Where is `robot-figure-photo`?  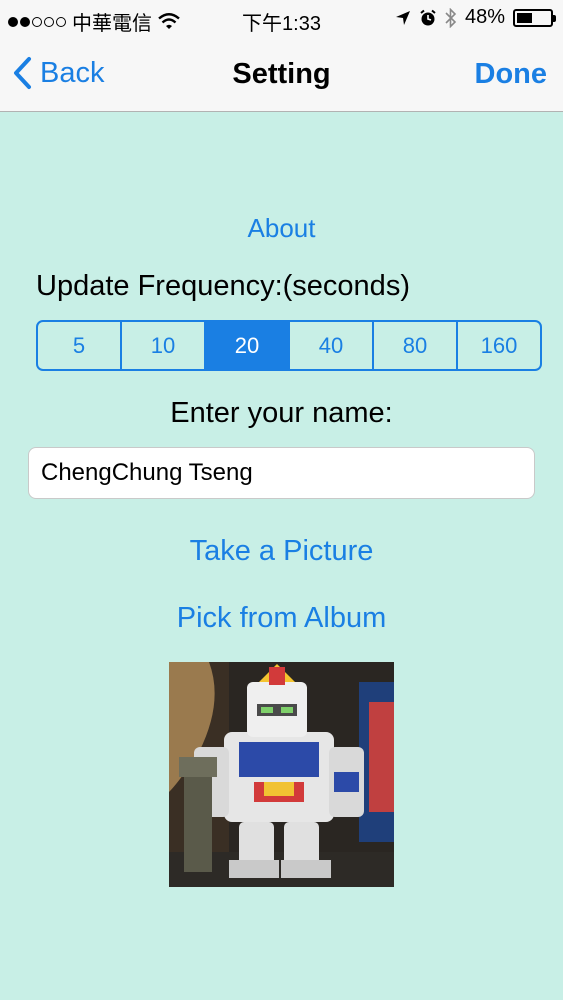 robot-figure-photo is located at coordinates (281, 774).